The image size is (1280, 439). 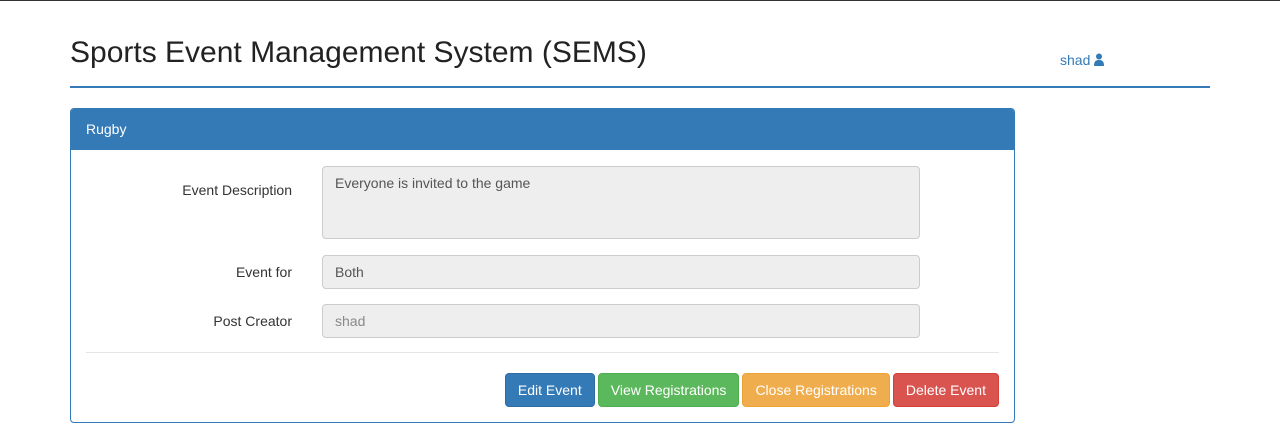 I want to click on edit-event-button: Edit Event, so click(x=549, y=390).